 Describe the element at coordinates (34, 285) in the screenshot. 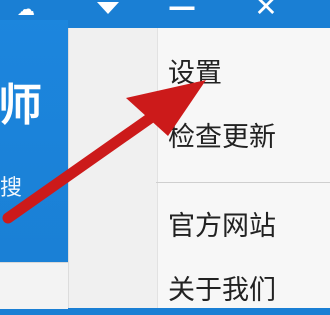

I see `app-bottom-strip` at that location.